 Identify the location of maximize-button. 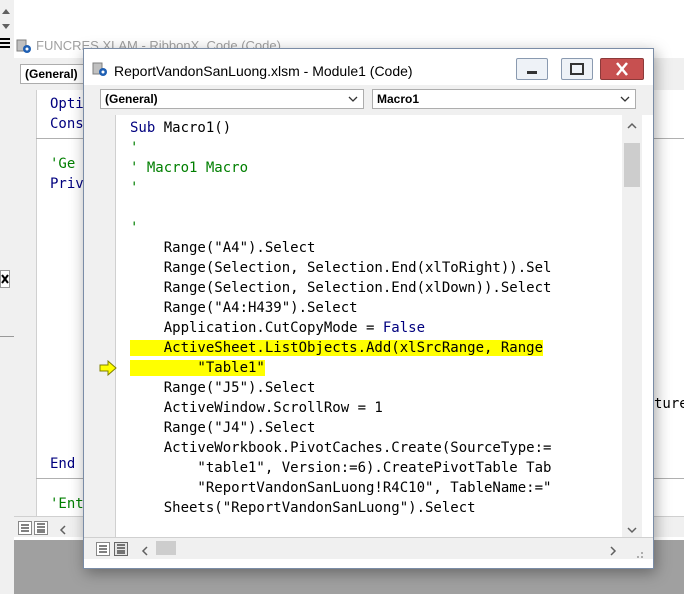
(577, 69).